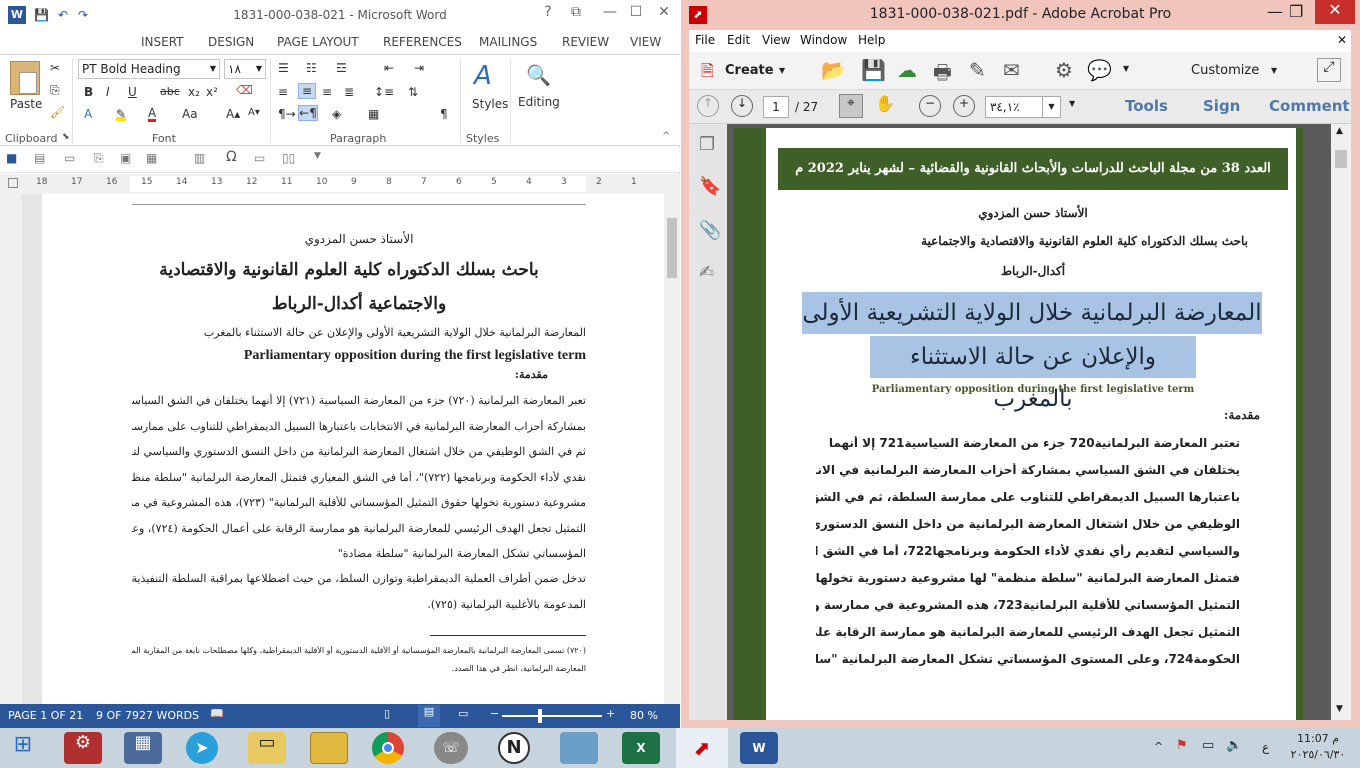 Image resolution: width=1360 pixels, height=768 pixels. Describe the element at coordinates (422, 42) in the screenshot. I see `tab-references: REFERENCES` at that location.